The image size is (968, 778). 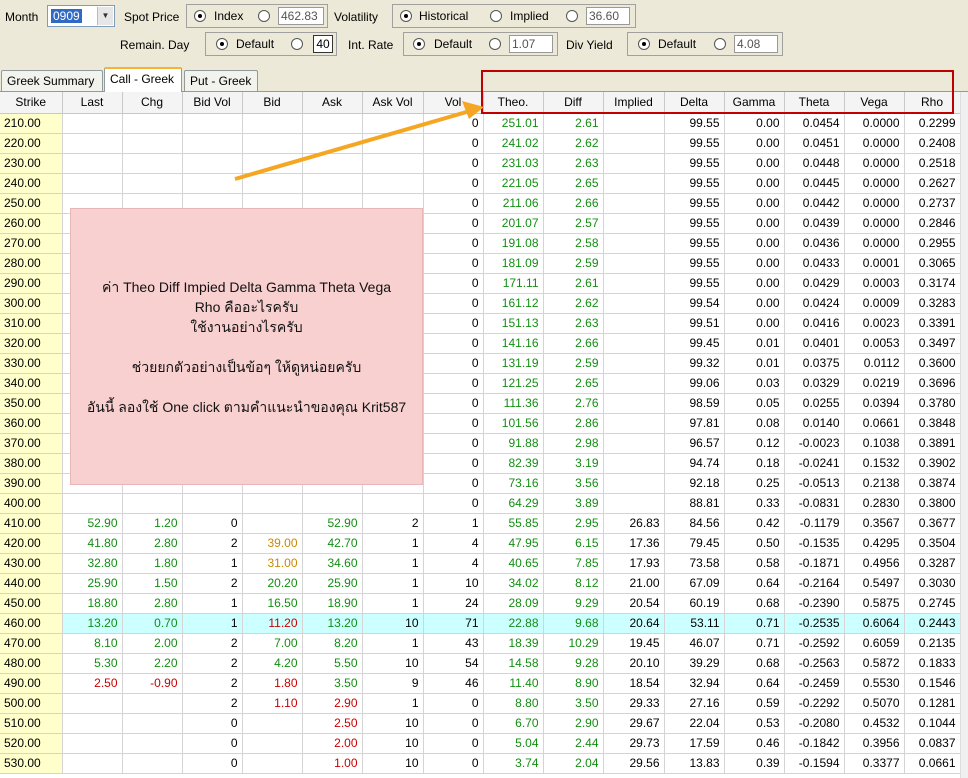 I want to click on table-cell: 99.06, so click(x=694, y=383).